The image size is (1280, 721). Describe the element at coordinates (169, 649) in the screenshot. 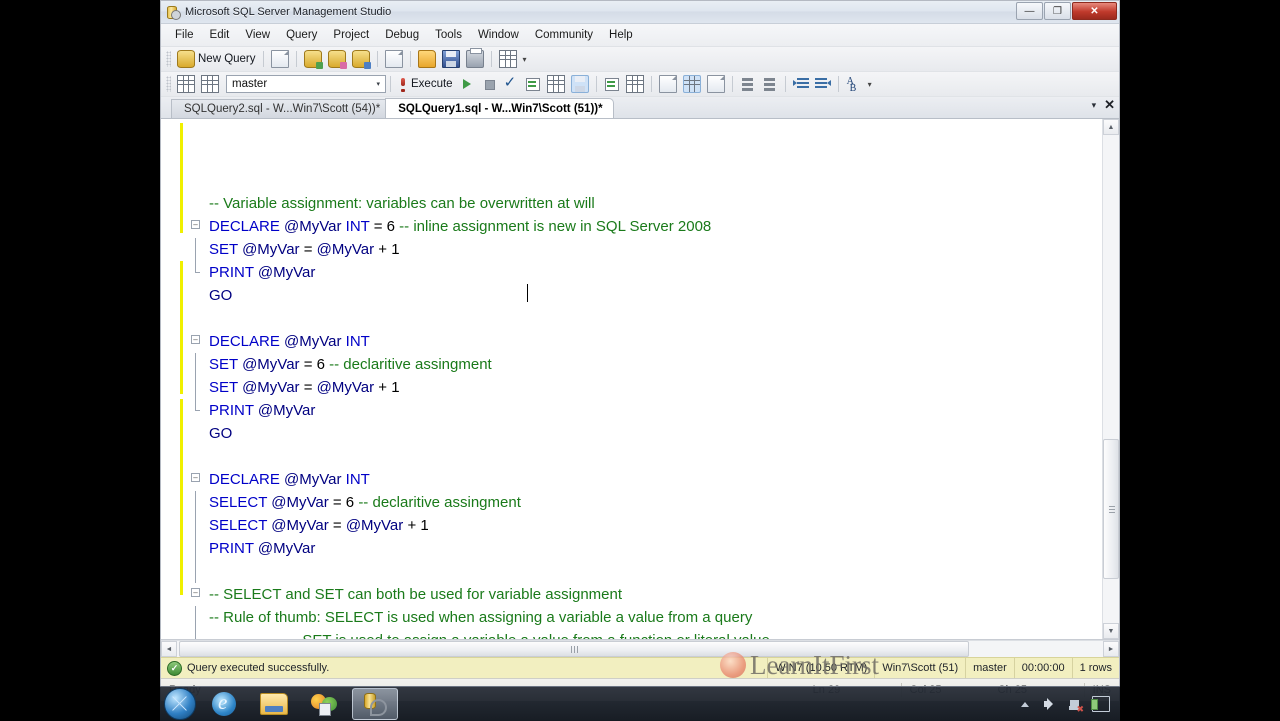

I see `scroll-left-button: ◄` at that location.